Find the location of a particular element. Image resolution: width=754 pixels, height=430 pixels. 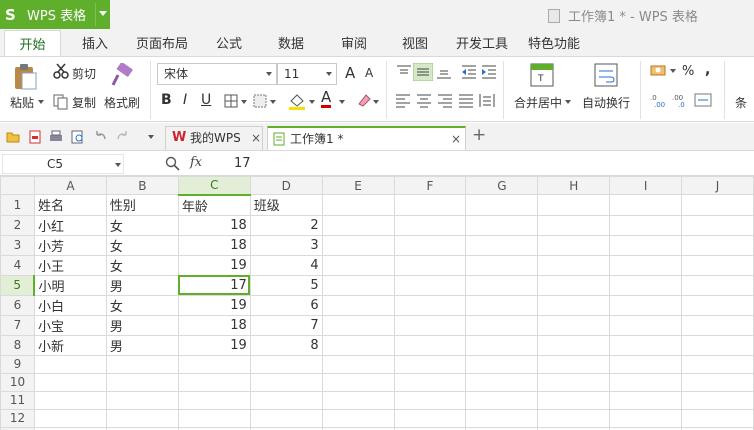

align-bottom-icon is located at coordinates (444, 72).